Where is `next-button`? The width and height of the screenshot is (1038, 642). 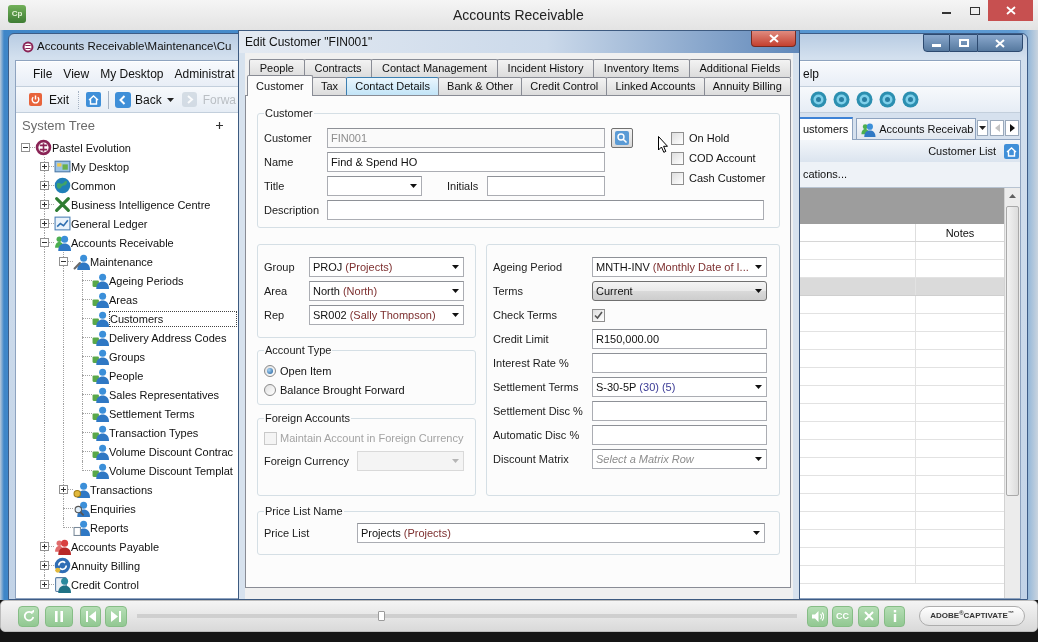 next-button is located at coordinates (116, 616).